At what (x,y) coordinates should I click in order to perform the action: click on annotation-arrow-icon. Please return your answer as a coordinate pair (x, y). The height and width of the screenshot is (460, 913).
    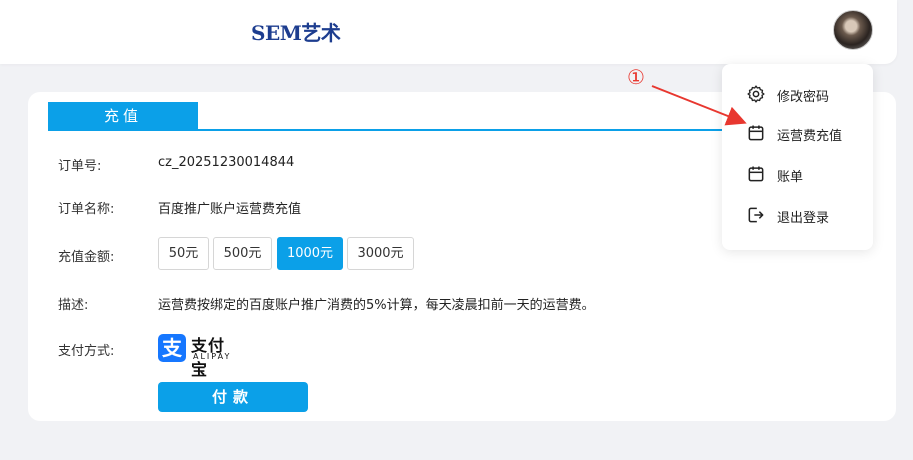
    Looking at the image, I should click on (699, 105).